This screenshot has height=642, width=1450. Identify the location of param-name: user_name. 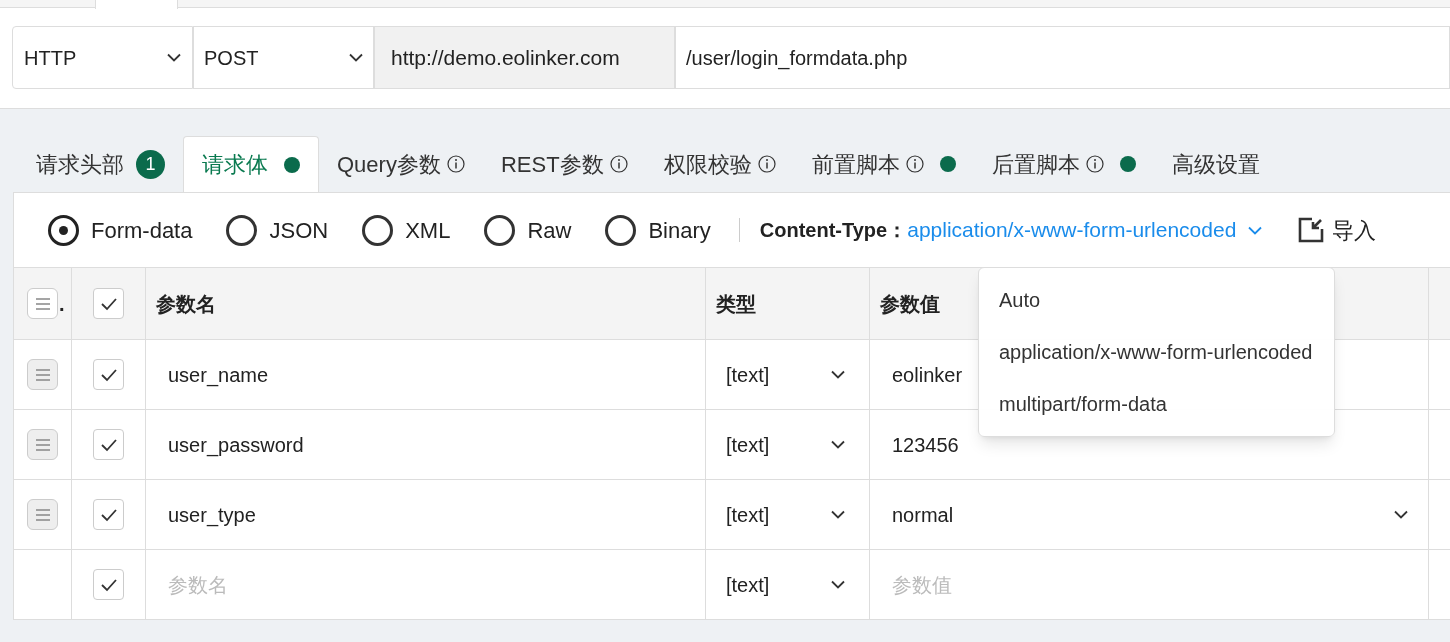
(218, 374).